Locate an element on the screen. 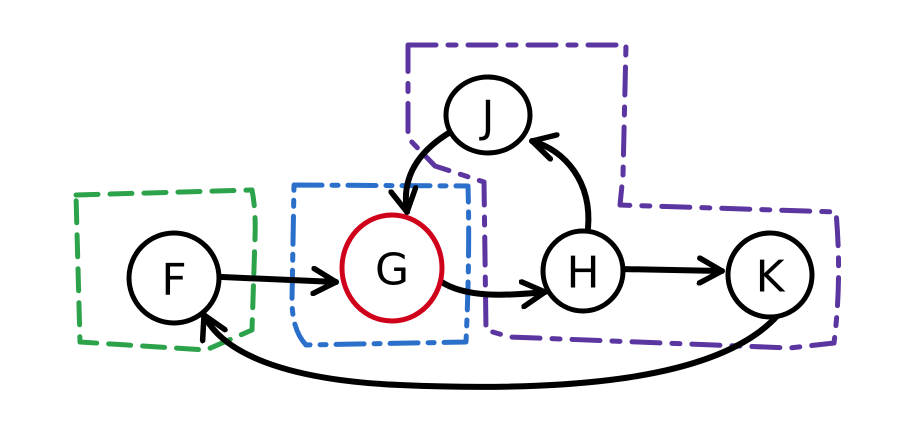  node-j: J is located at coordinates (488, 115).